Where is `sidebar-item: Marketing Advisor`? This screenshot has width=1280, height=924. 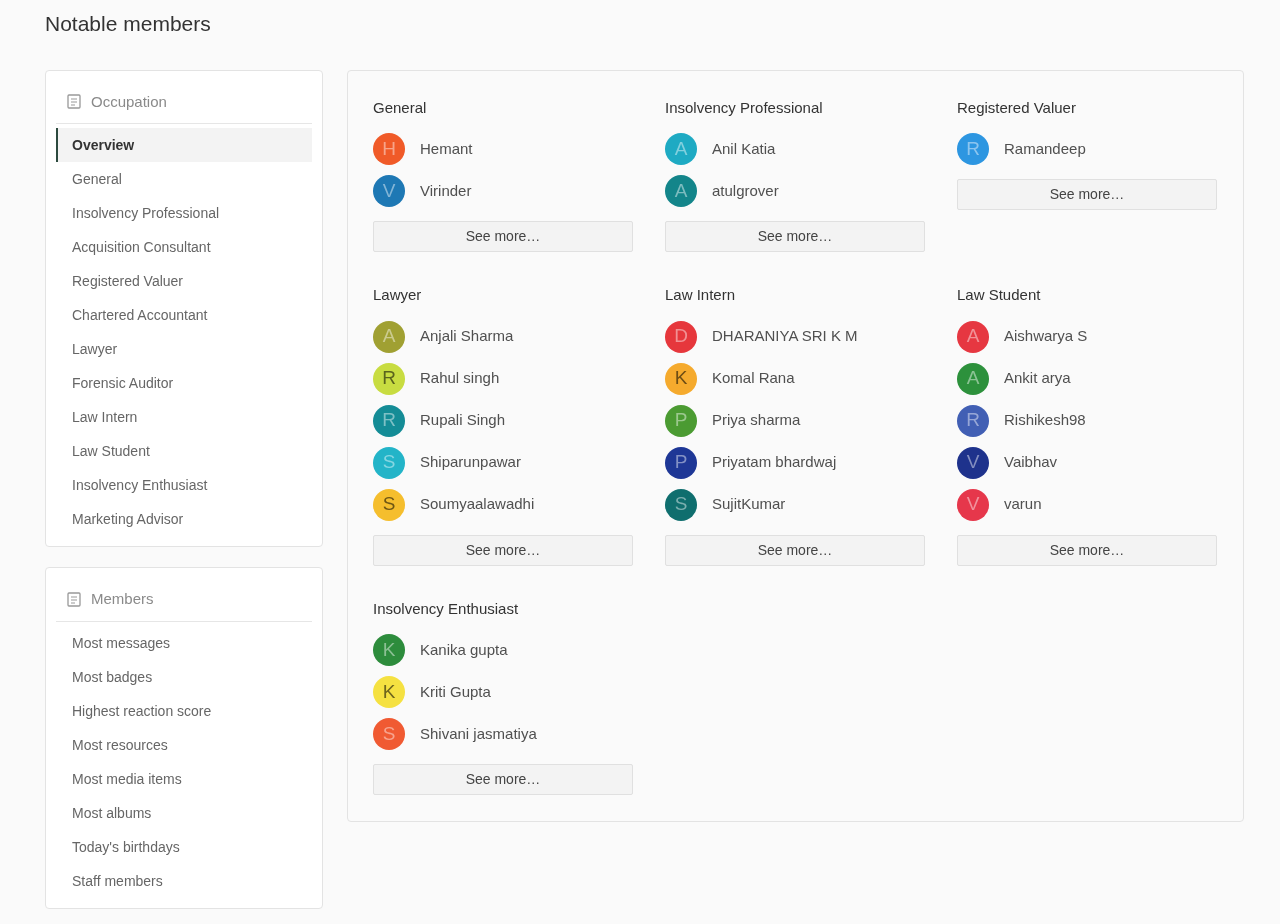
sidebar-item: Marketing Advisor is located at coordinates (184, 519).